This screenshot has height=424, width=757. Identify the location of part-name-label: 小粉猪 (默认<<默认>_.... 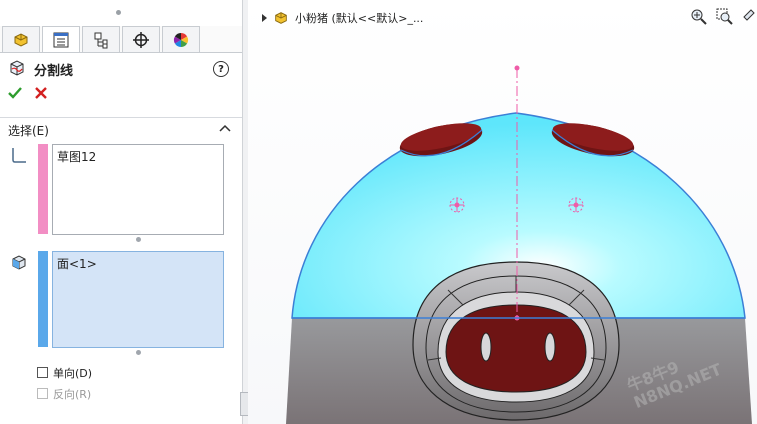
(359, 18).